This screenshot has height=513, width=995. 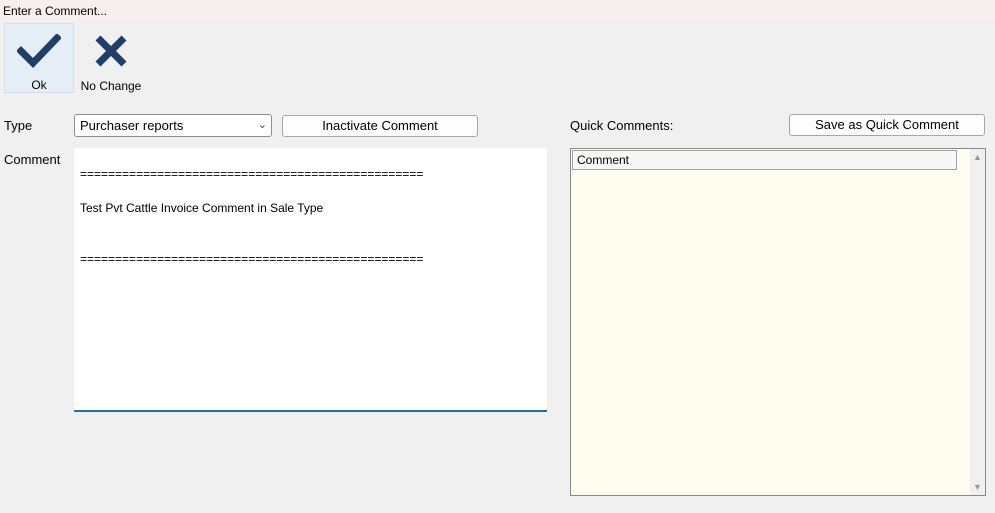 I want to click on ok-button-label: Ok, so click(x=39, y=85).